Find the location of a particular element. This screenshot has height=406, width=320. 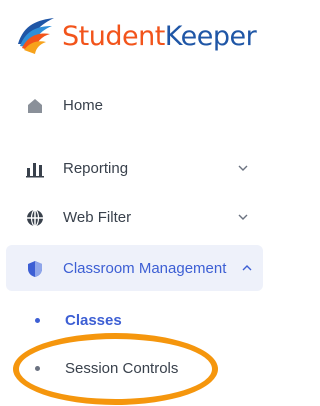

nav-item-reporting: Reporting is located at coordinates (132, 168).